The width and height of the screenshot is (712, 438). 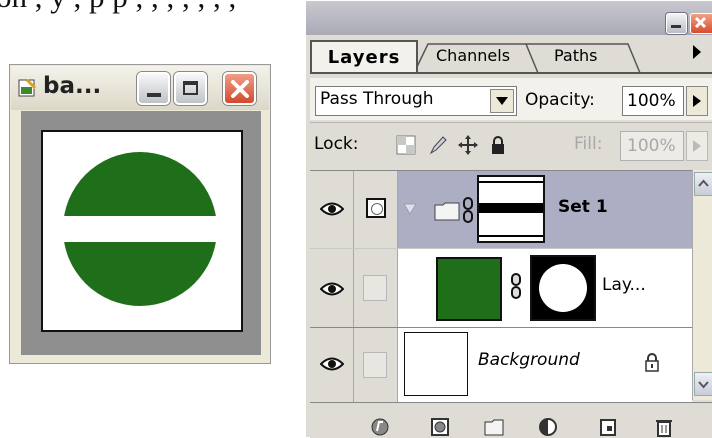 I want to click on layer-style-icon, so click(x=380, y=427).